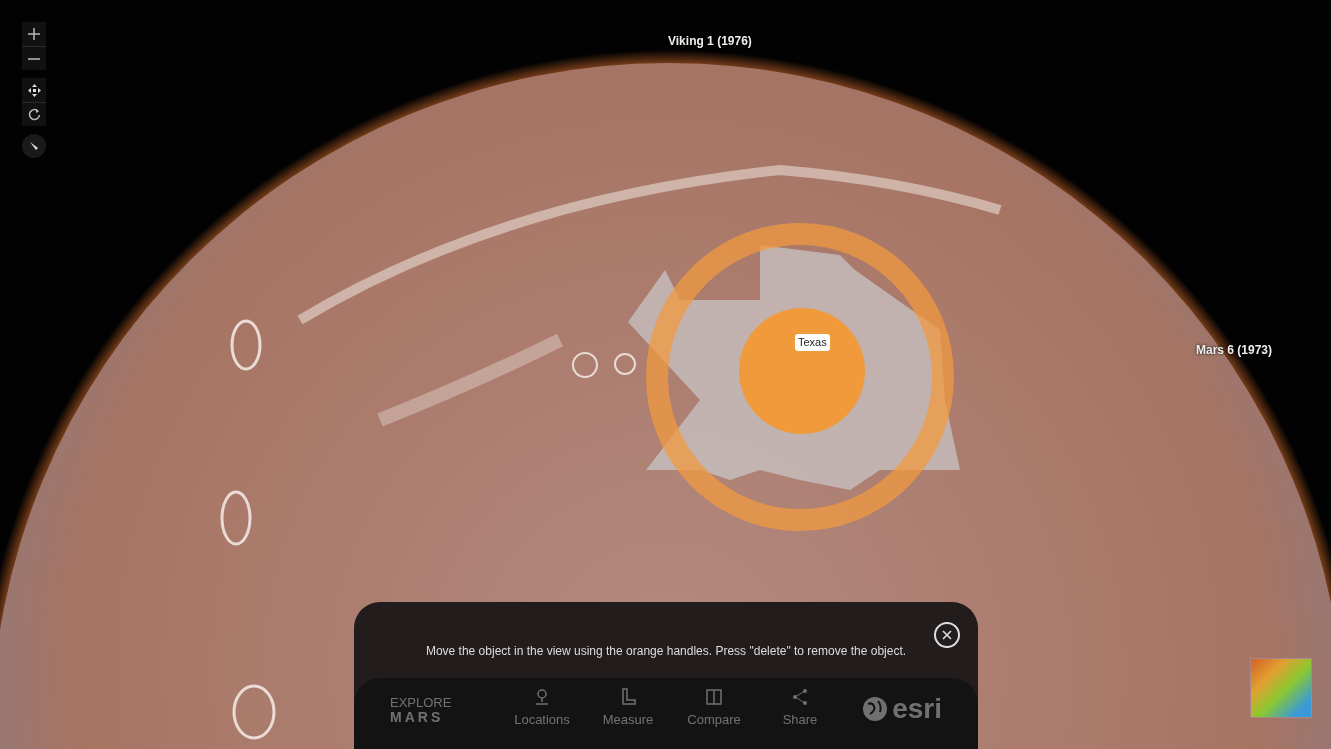 Image resolution: width=1331 pixels, height=749 pixels. Describe the element at coordinates (1234, 350) in the screenshot. I see `map-label: Mars 6 (1973)` at that location.